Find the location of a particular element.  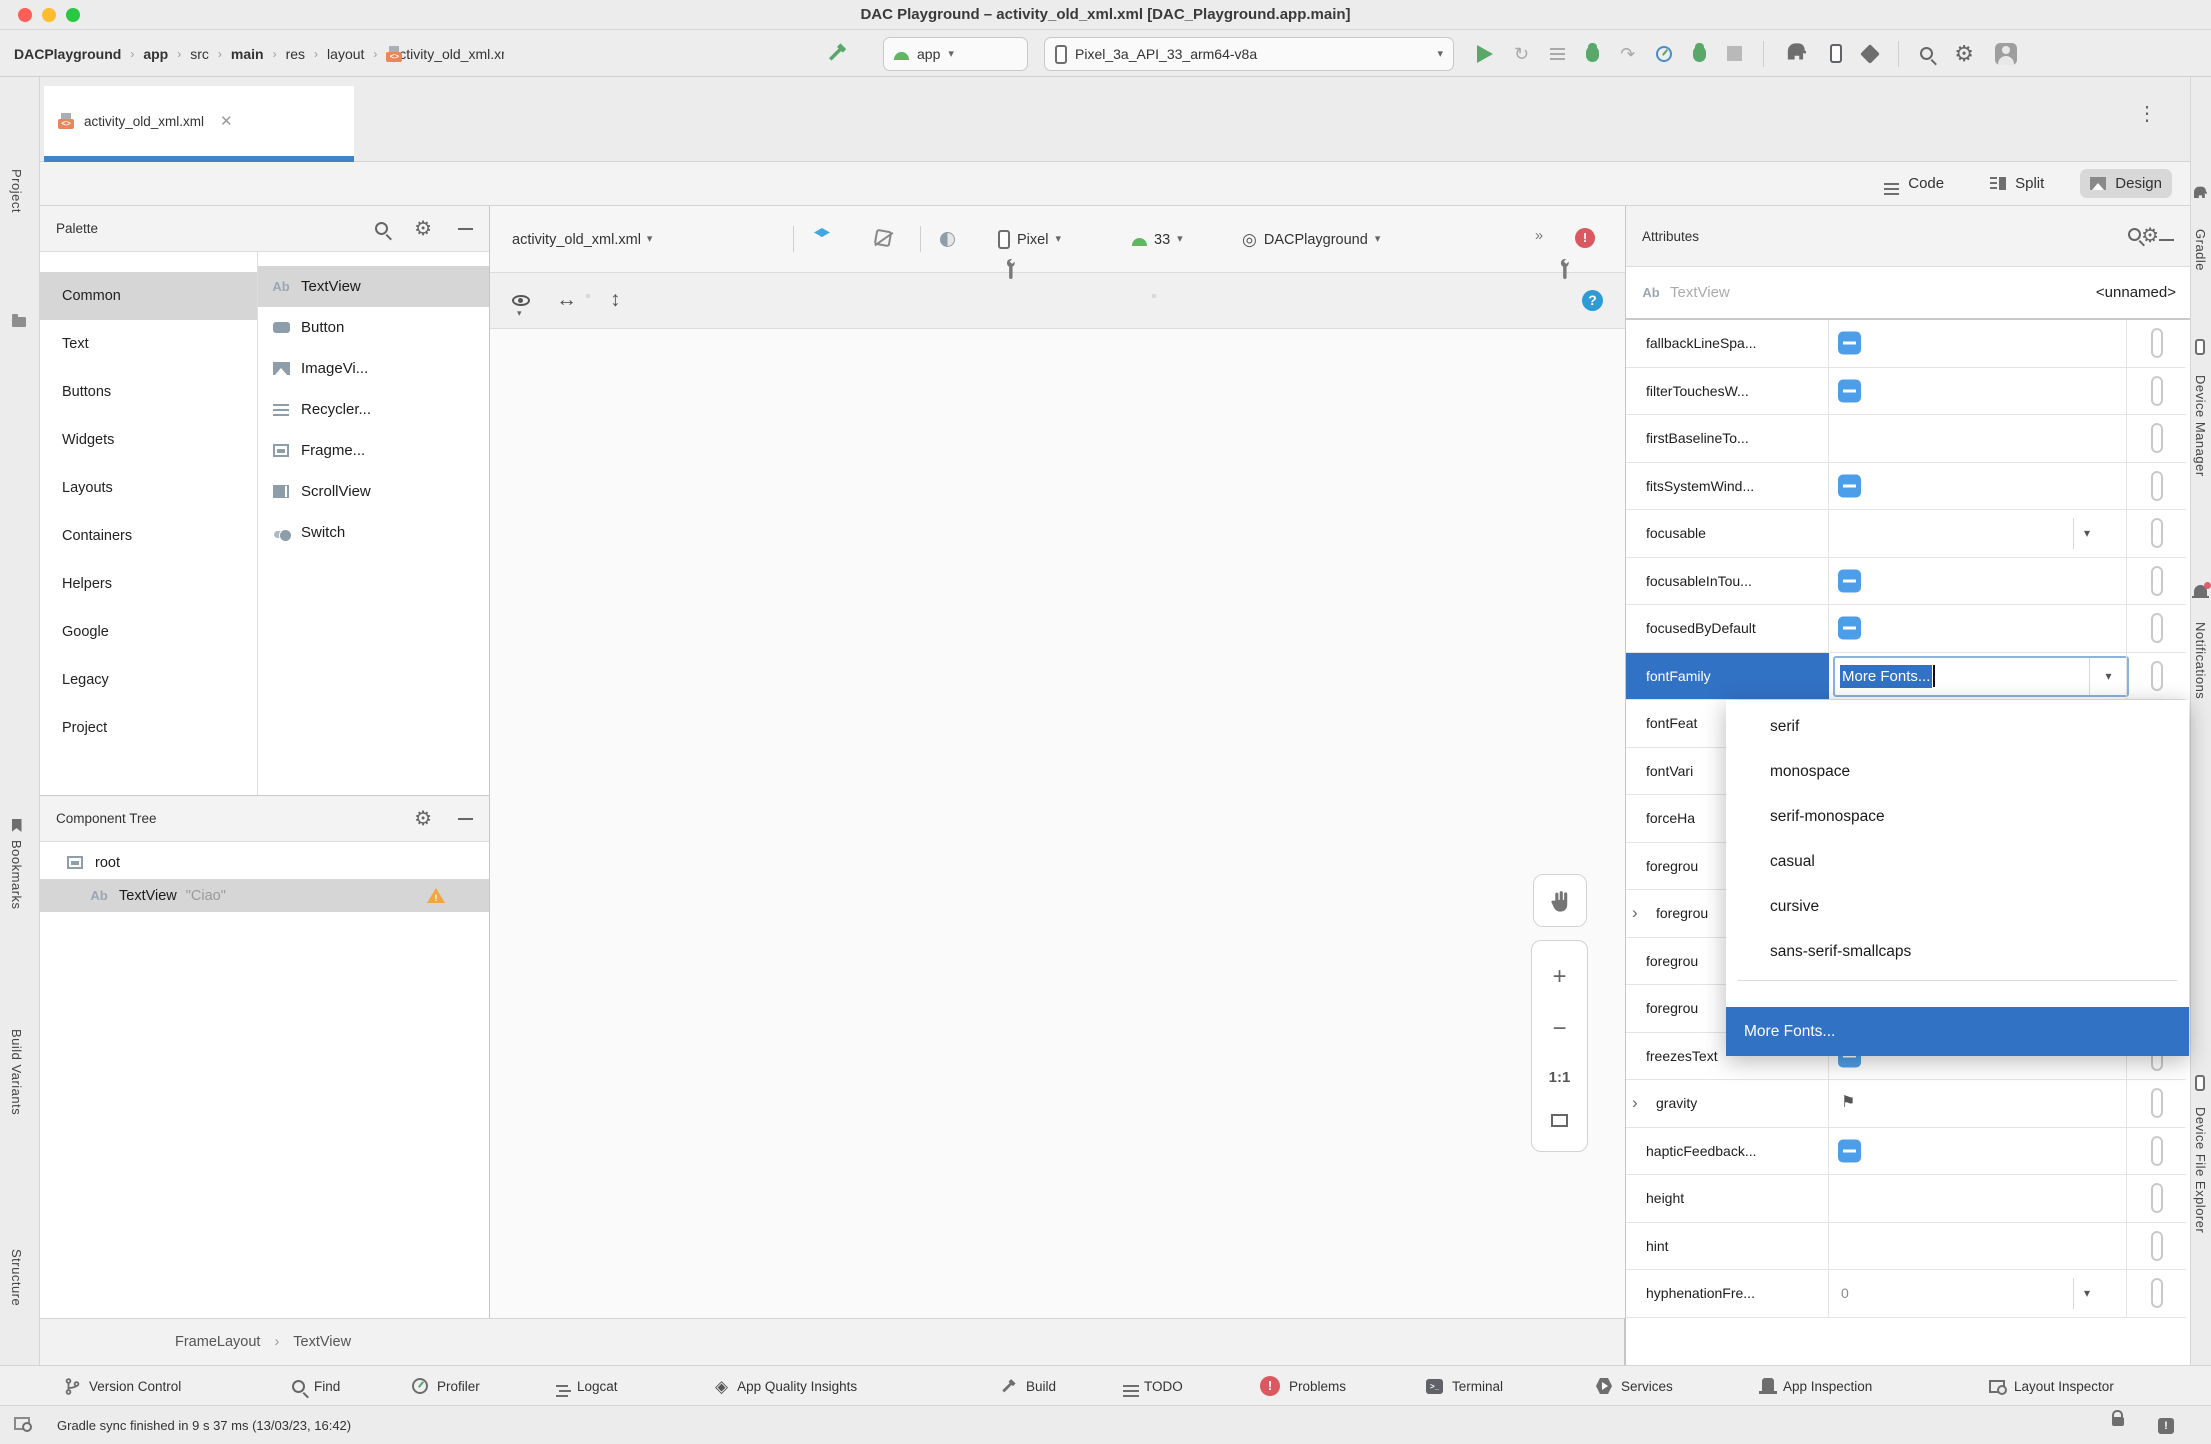

maximize-window-button is located at coordinates (73, 15).